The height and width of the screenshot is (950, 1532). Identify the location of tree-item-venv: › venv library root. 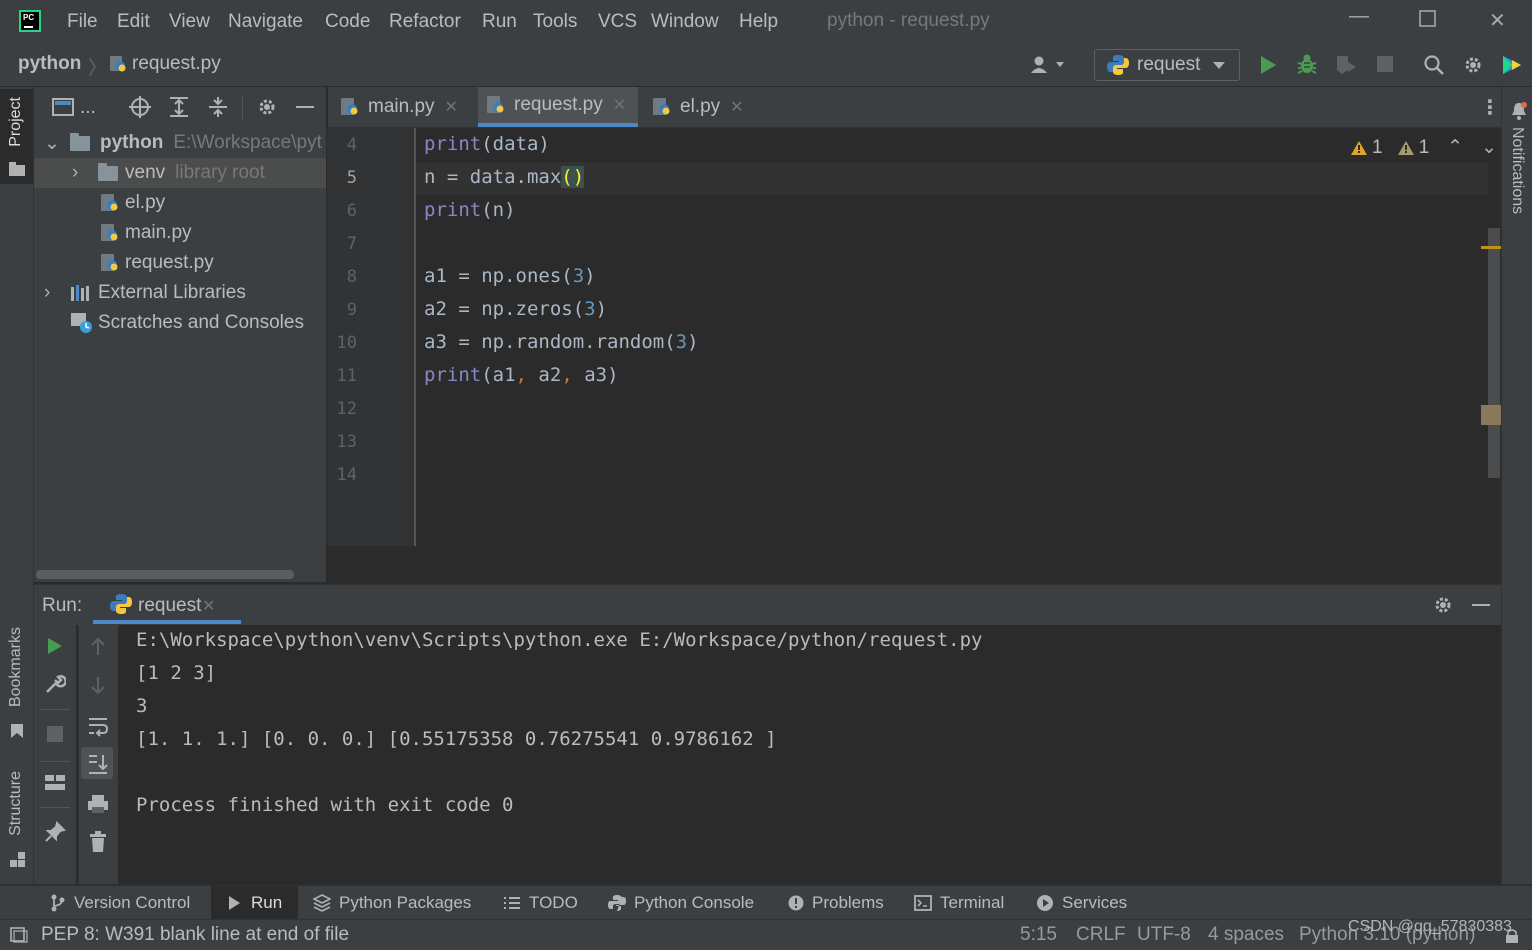
(180, 173).